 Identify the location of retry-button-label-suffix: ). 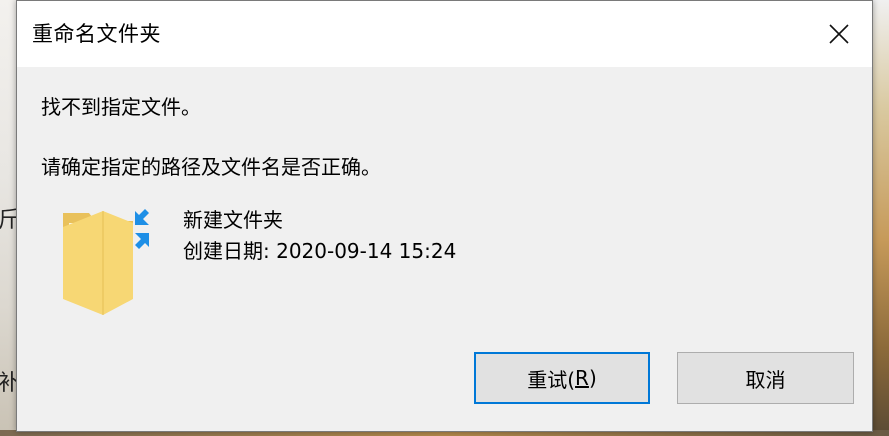
(592, 378).